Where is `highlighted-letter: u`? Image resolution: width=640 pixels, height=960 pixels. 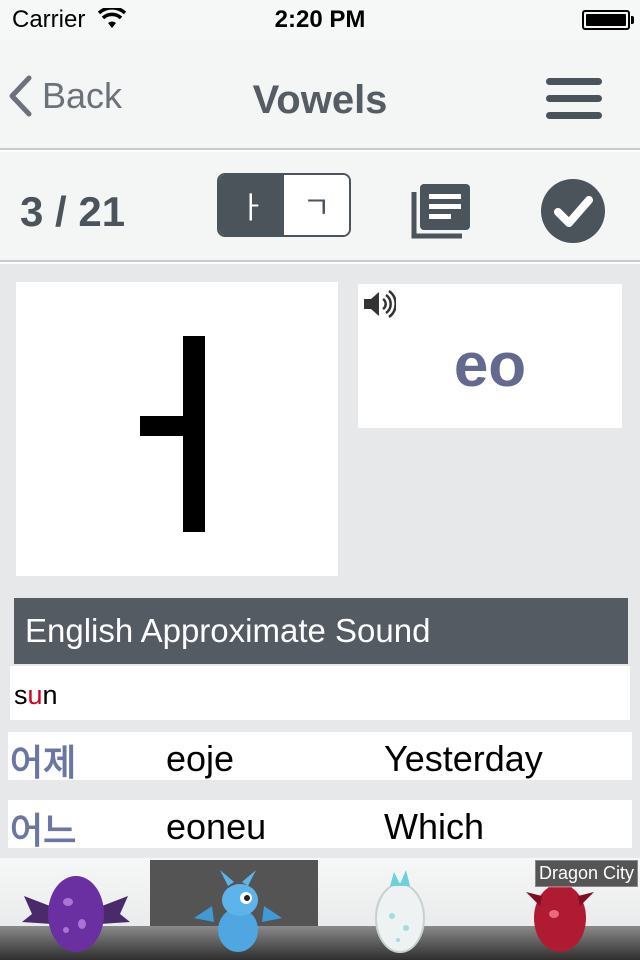 highlighted-letter: u is located at coordinates (35, 695).